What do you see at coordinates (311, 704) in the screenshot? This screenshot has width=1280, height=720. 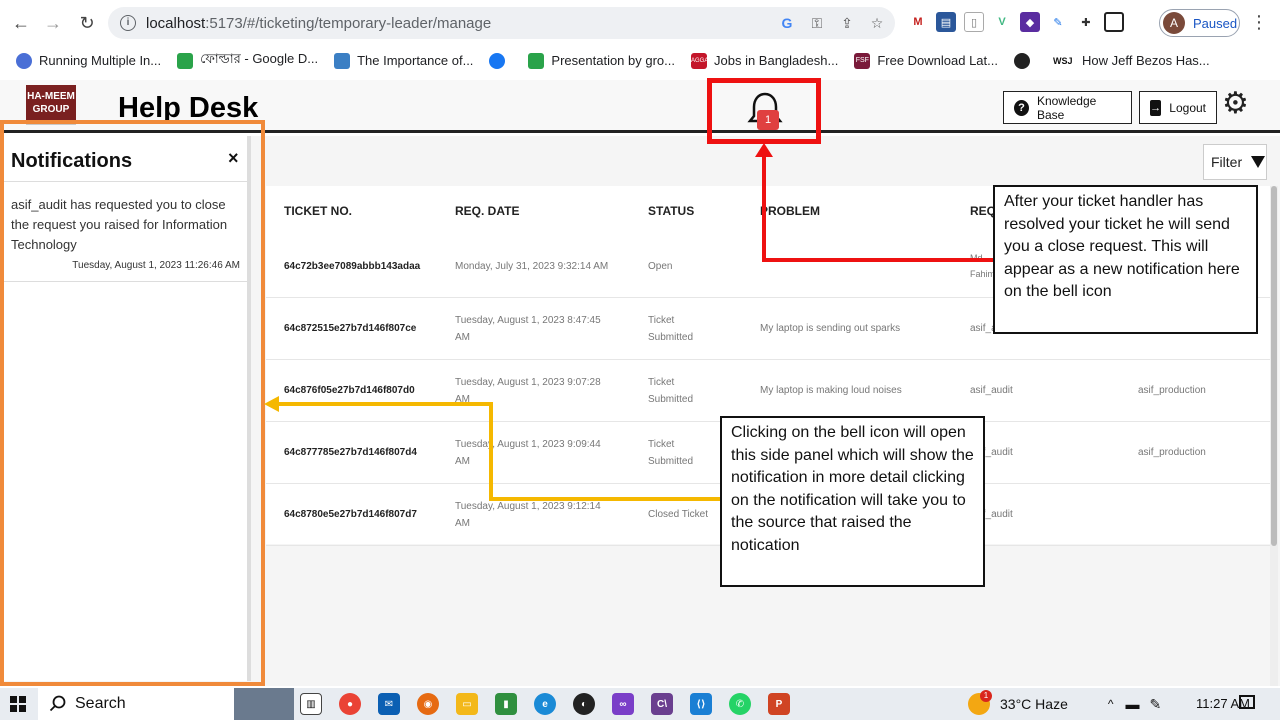 I see `task-view-icon: ▥` at bounding box center [311, 704].